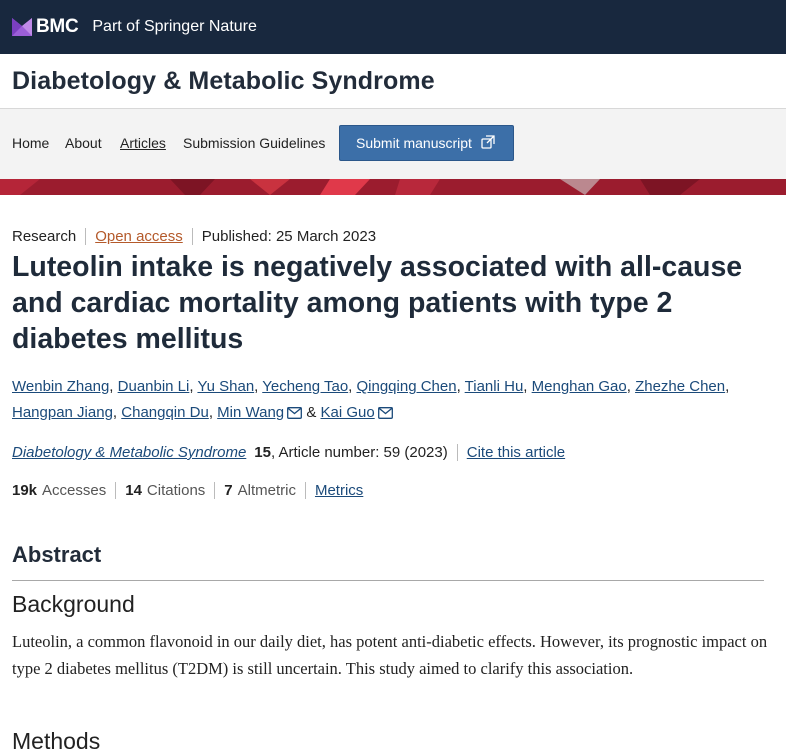  What do you see at coordinates (393, 27) in the screenshot?
I see `top-bar: BMC Part of Springer Nature` at bounding box center [393, 27].